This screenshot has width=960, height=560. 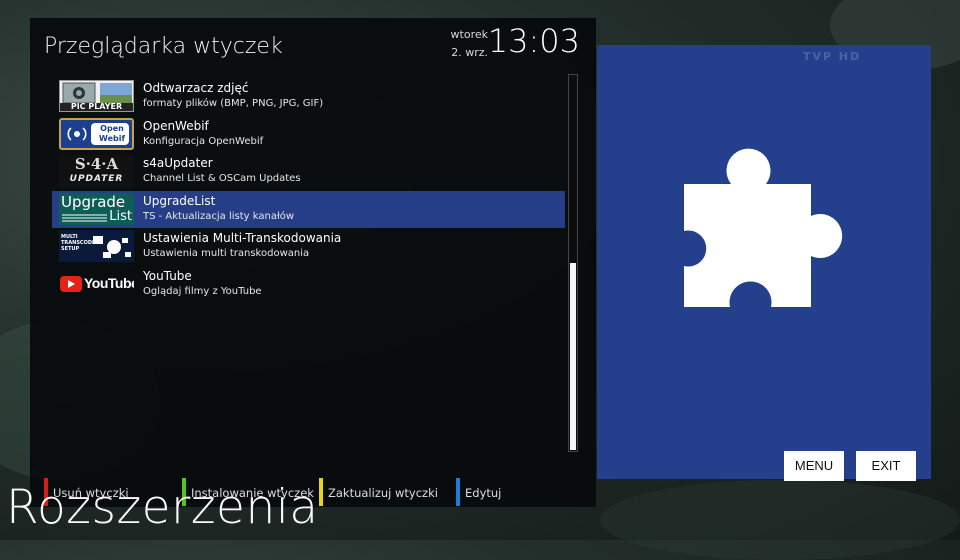 What do you see at coordinates (112, 247) in the screenshot?
I see `transcoding-graphic` at bounding box center [112, 247].